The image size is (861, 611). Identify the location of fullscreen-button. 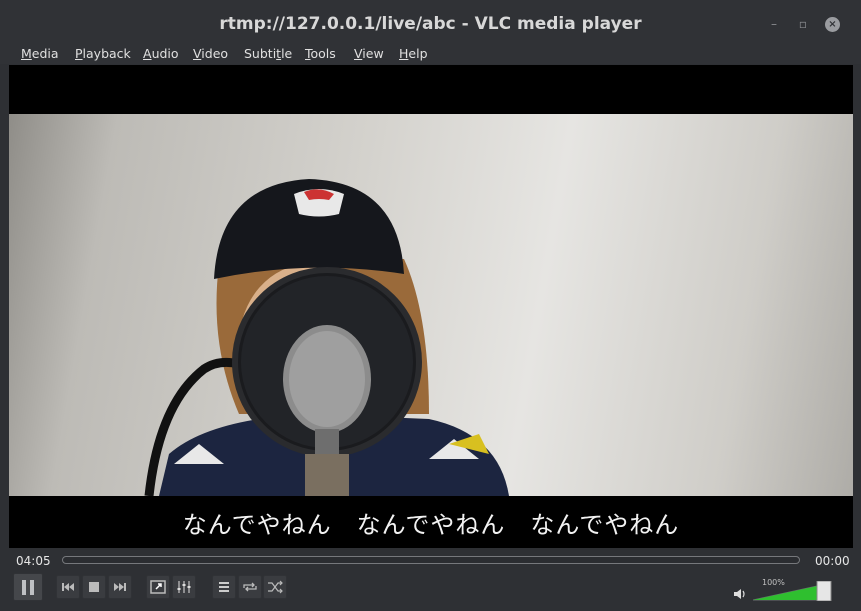
(158, 587).